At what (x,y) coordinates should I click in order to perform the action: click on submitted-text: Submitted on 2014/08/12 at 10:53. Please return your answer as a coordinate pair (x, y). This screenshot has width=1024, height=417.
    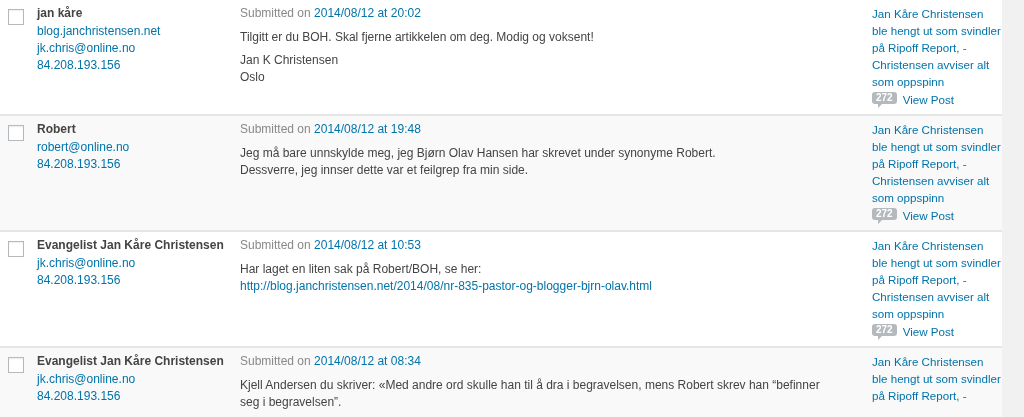
    Looking at the image, I should click on (331, 245).